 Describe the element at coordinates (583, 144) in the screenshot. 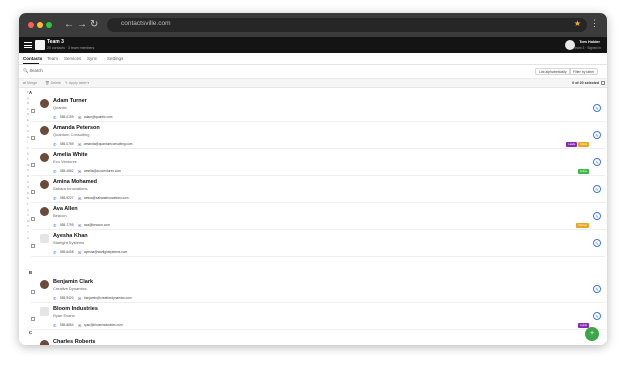

I see `contact-tag: Client` at that location.